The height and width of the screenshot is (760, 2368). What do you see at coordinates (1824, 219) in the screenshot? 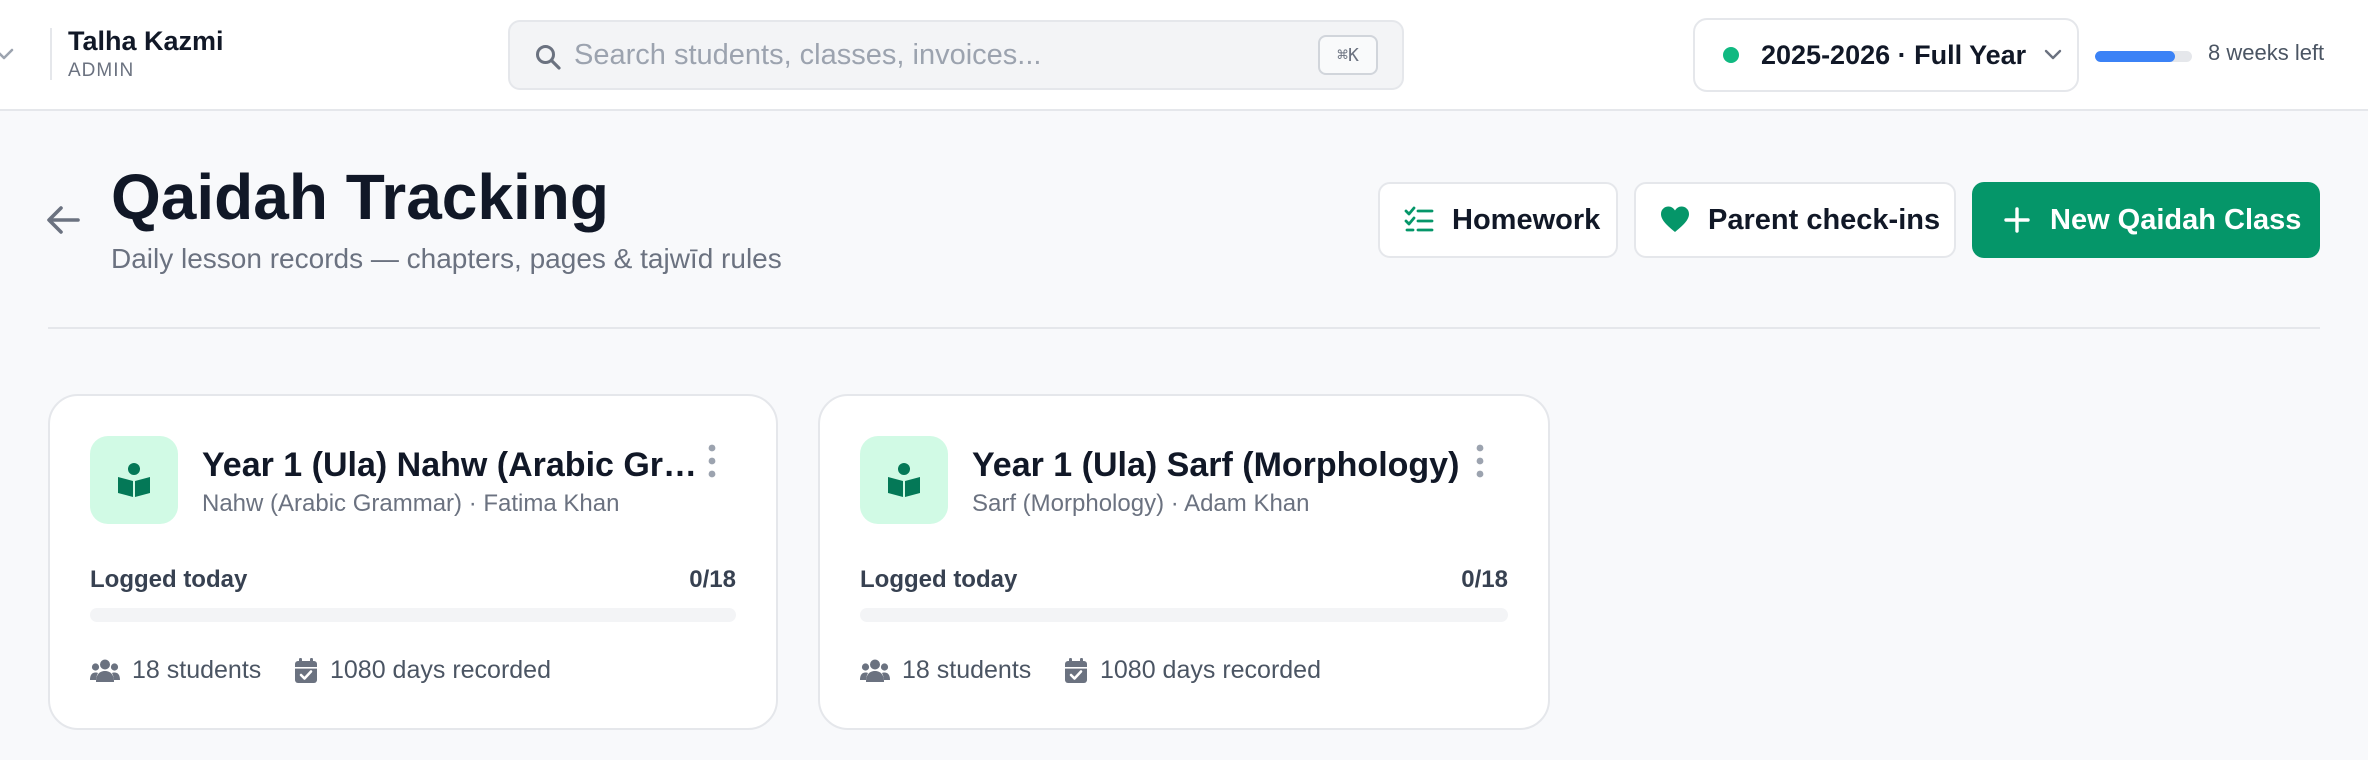
I see `parent-checkins-button-label: Parent check-ins` at bounding box center [1824, 219].